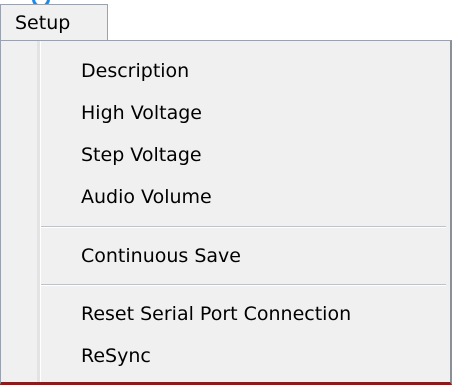  Describe the element at coordinates (43, 23) in the screenshot. I see `setup-menu-label: Setup` at that location.